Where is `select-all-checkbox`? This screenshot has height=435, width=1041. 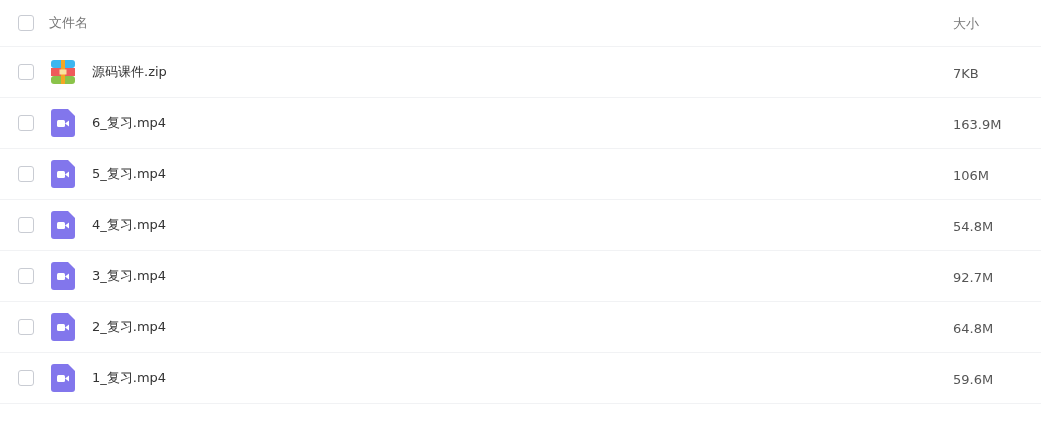
select-all-checkbox is located at coordinates (26, 23).